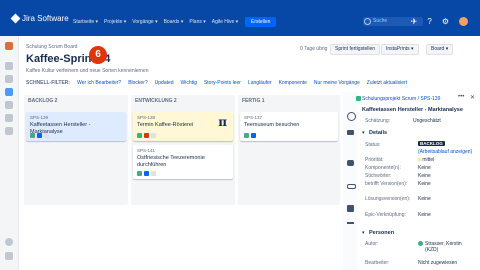 This screenshot has width=480, height=270. I want to click on active-sprint-icon, so click(9, 92).